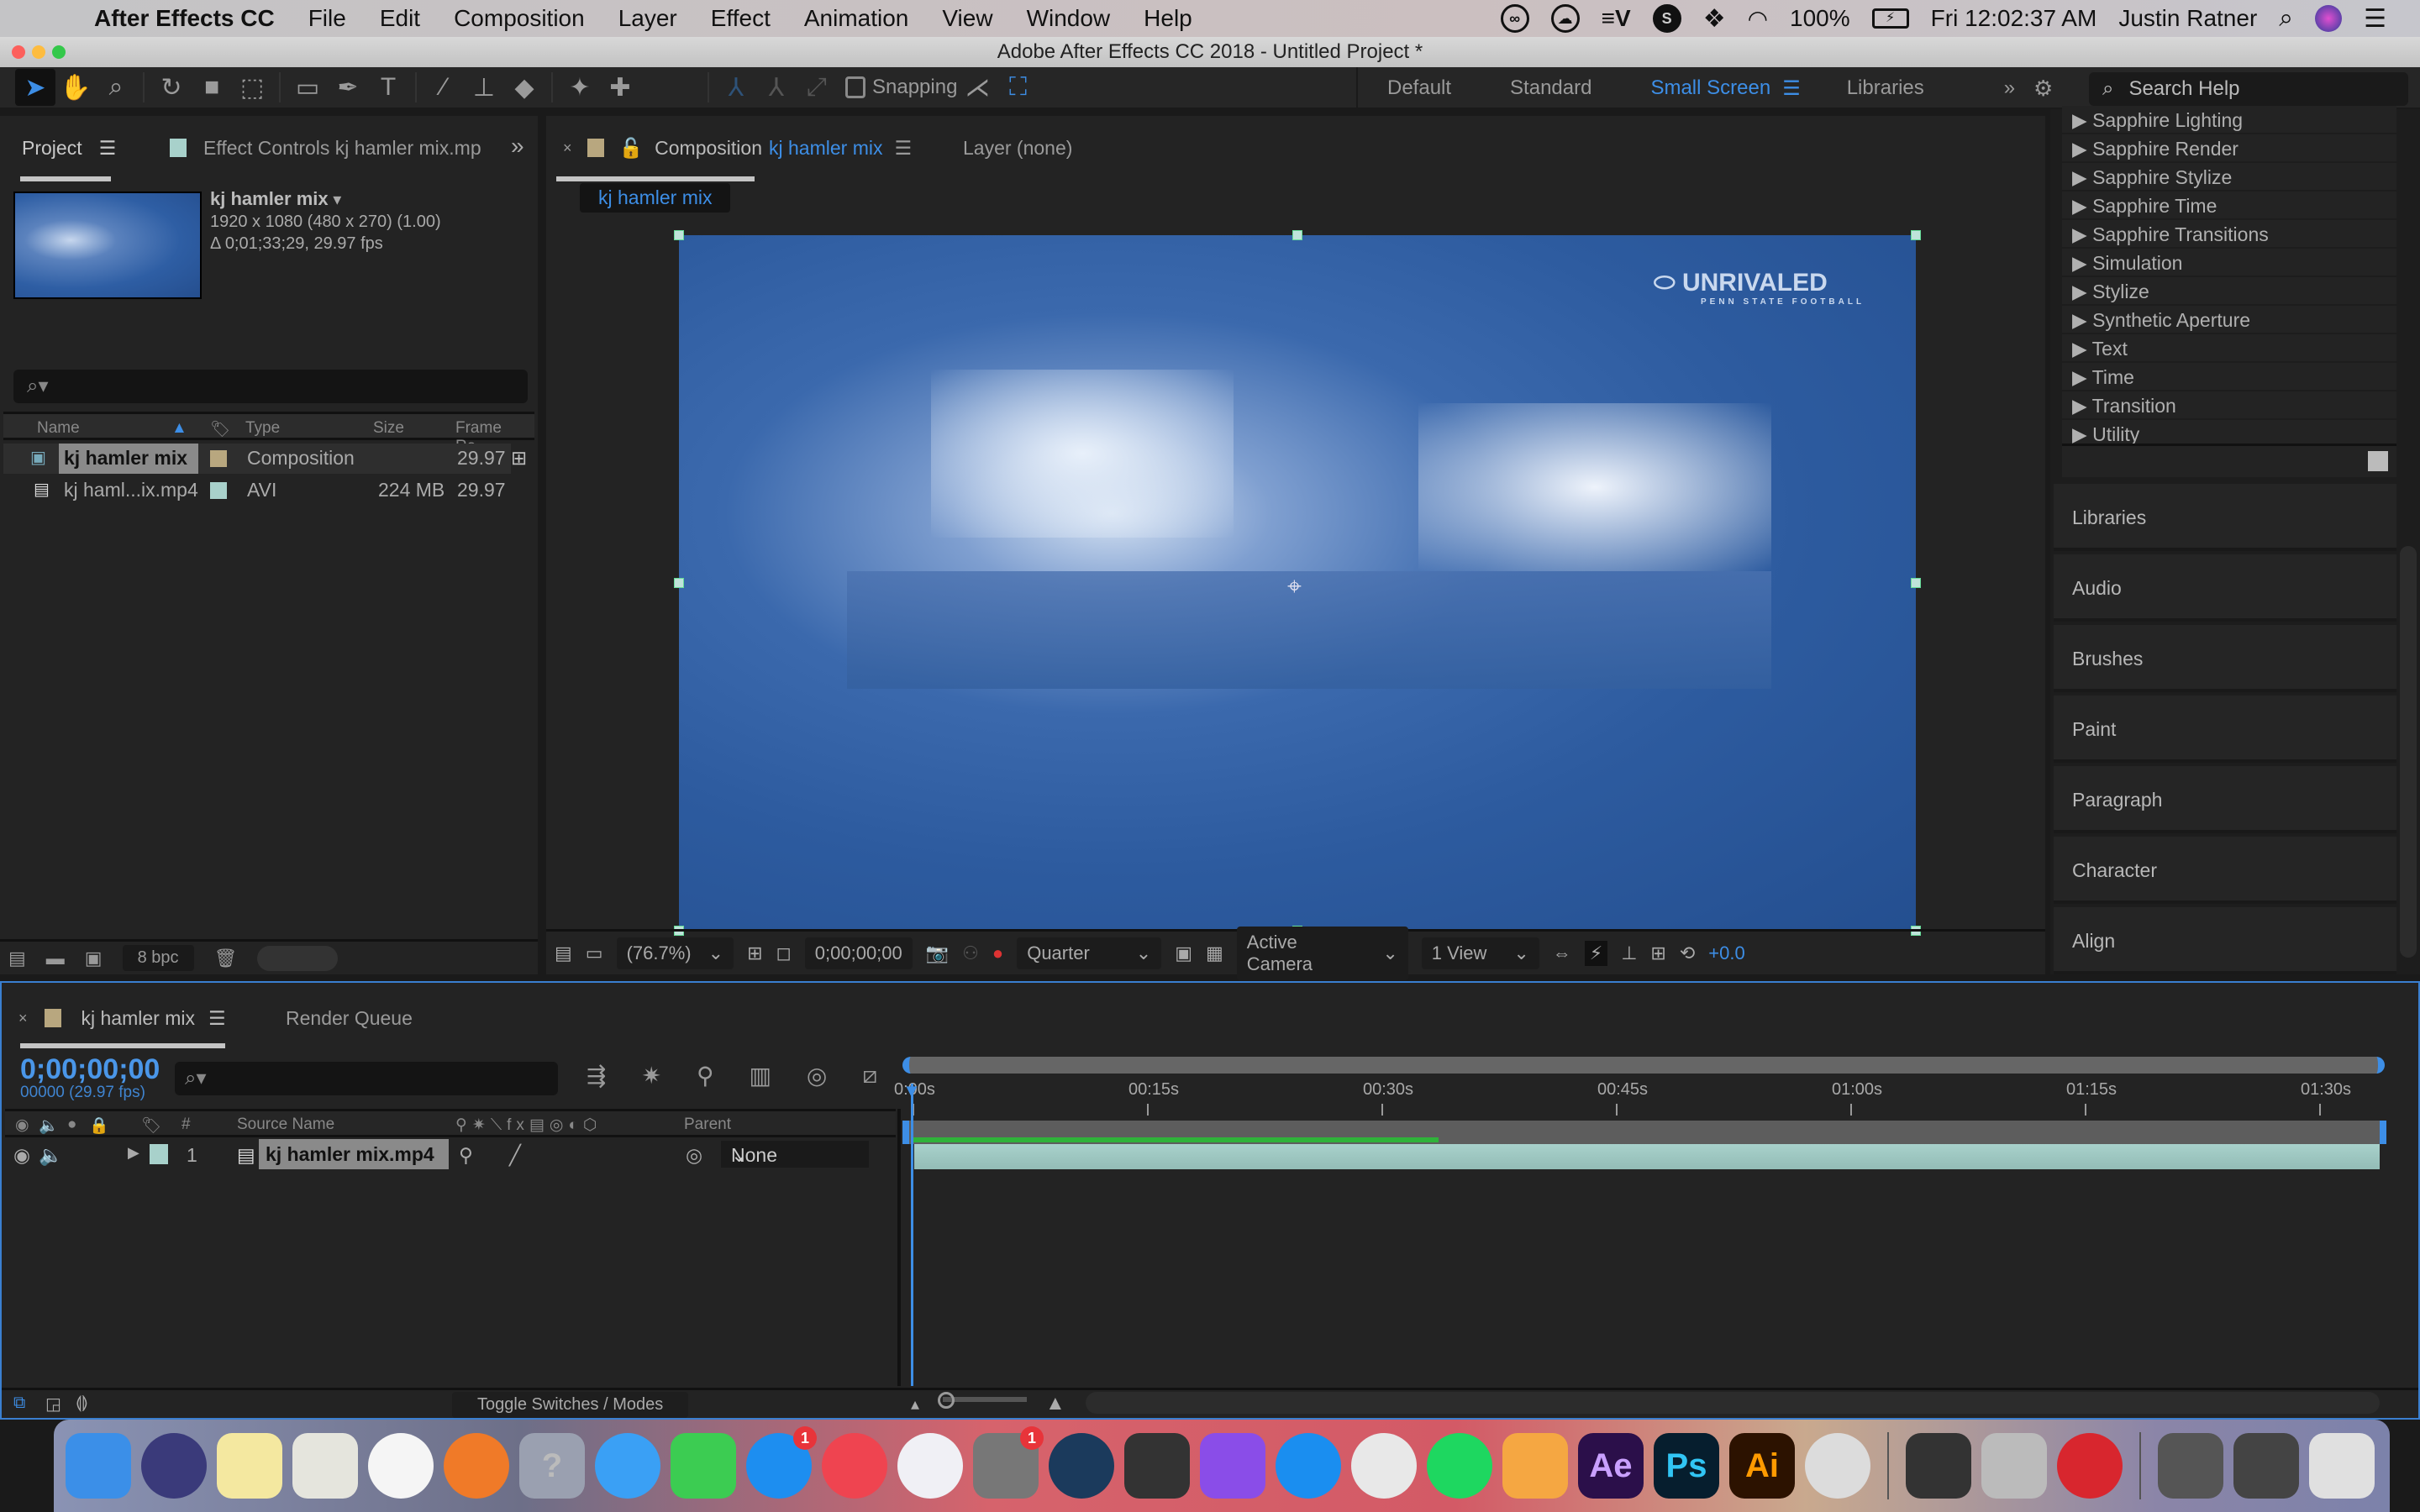 This screenshot has width=2420, height=1512. I want to click on timeline-icon: ⊥, so click(1629, 953).